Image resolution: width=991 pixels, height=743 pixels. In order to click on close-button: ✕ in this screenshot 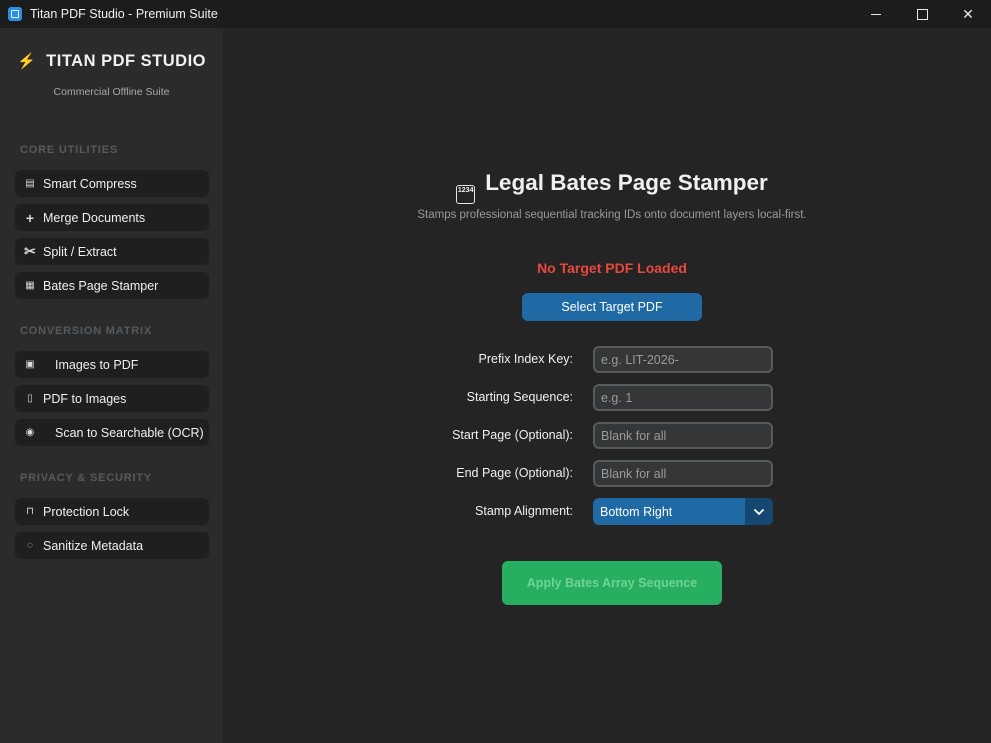, I will do `click(968, 14)`.